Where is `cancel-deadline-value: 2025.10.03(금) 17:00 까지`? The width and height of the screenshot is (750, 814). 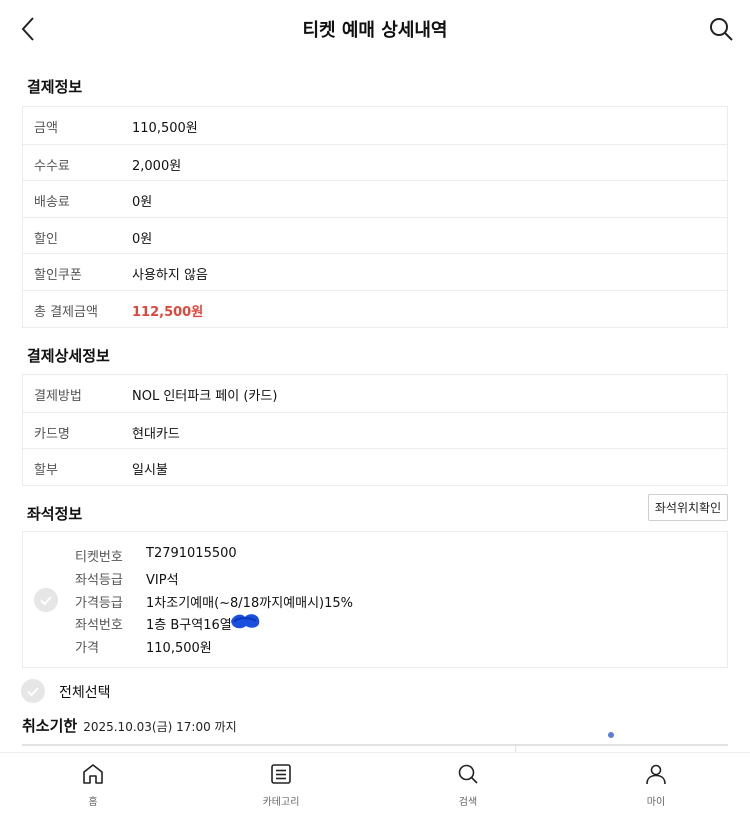 cancel-deadline-value: 2025.10.03(금) 17:00 까지 is located at coordinates (160, 727).